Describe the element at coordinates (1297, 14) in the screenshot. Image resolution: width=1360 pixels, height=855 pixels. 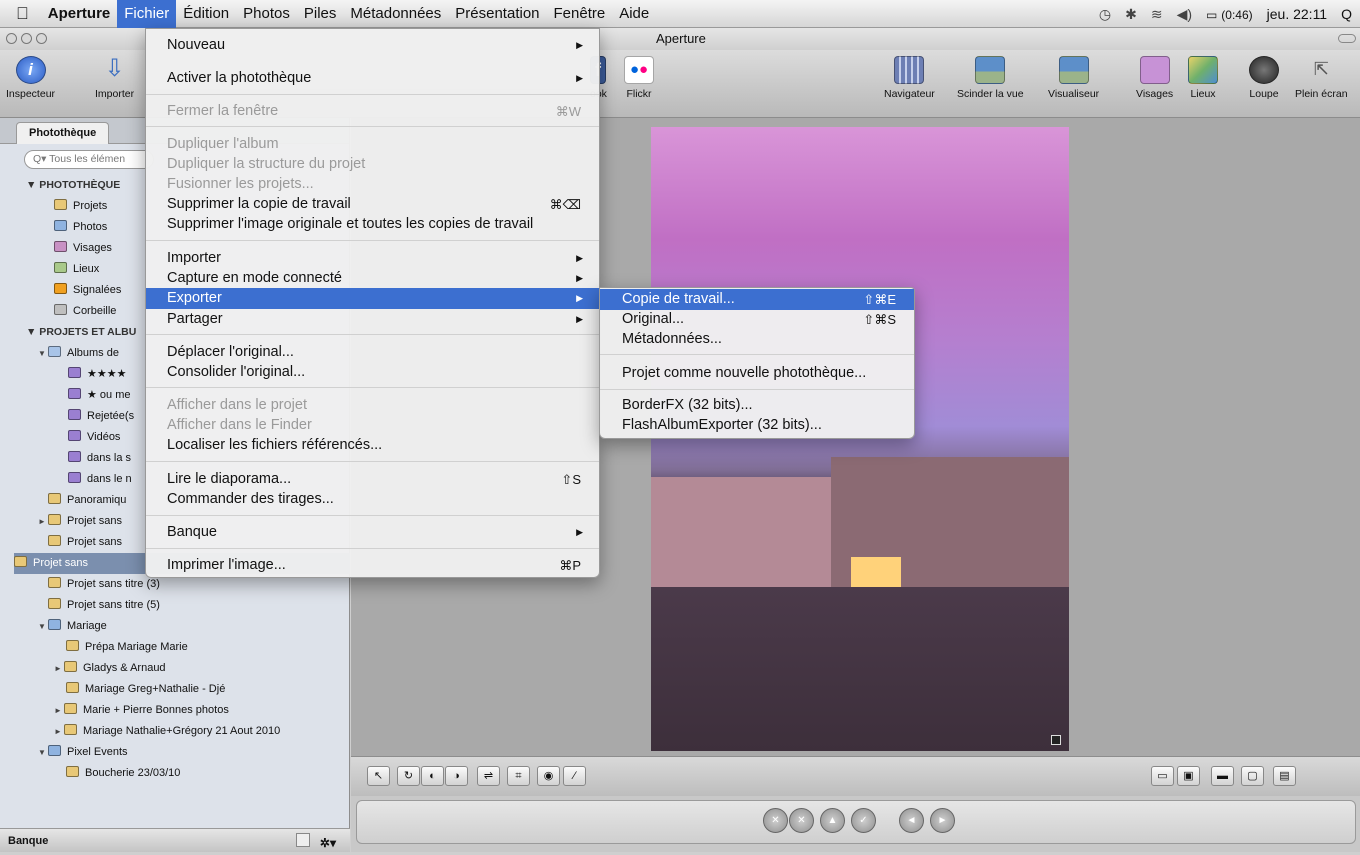
I see `menubar-clock: jeu. 22:11` at that location.